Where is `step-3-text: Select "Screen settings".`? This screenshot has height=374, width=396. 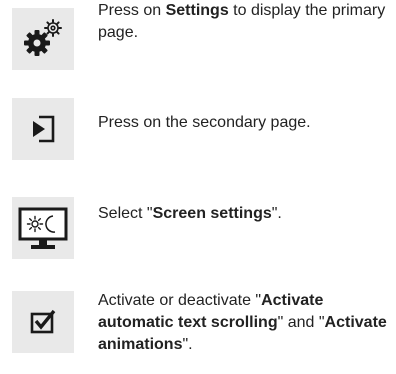 step-3-text: Select "Screen settings". is located at coordinates (243, 214).